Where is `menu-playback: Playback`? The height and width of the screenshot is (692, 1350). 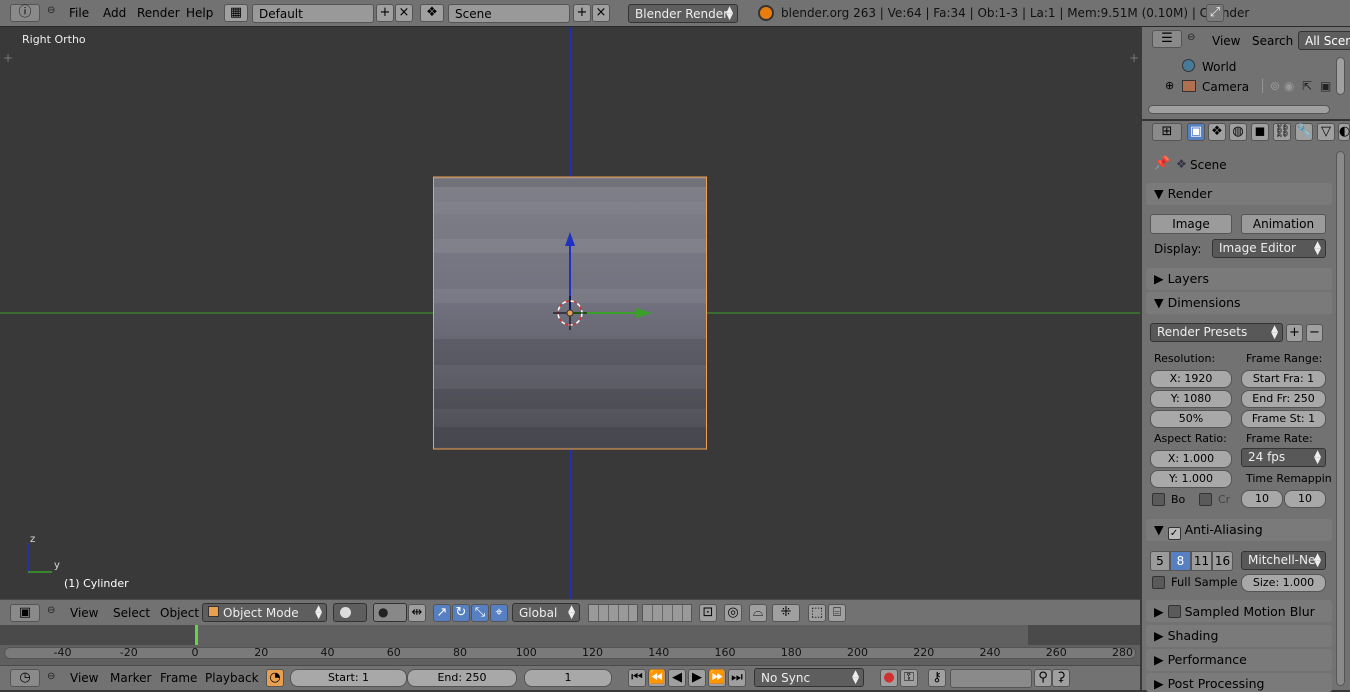
menu-playback: Playback is located at coordinates (232, 678).